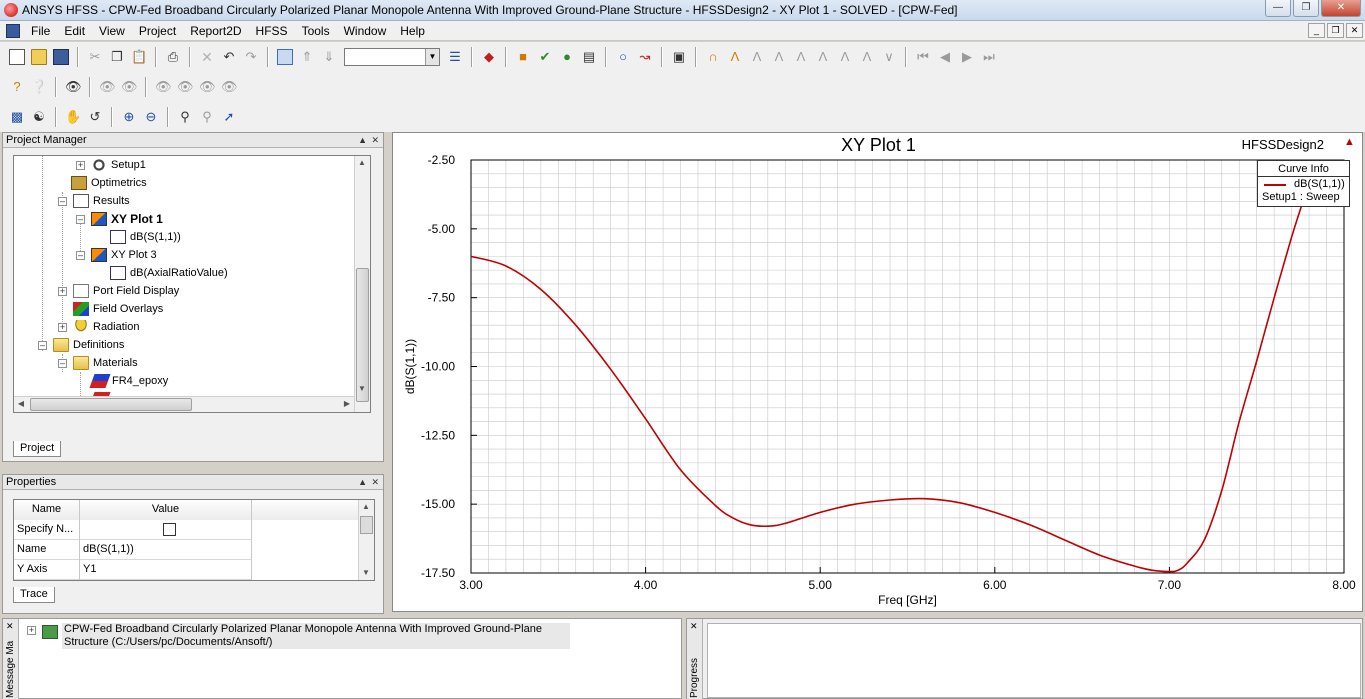 The image size is (1365, 699). What do you see at coordinates (128, 381) in the screenshot?
I see `tree-item-fr4-epoxy: FR4_epoxy` at bounding box center [128, 381].